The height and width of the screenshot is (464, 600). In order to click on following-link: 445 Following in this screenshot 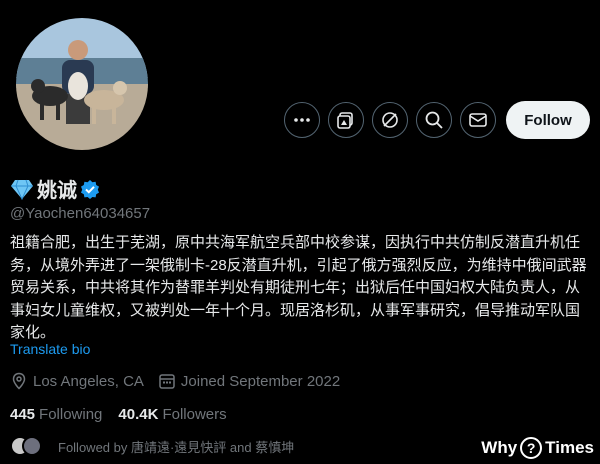, I will do `click(56, 414)`.